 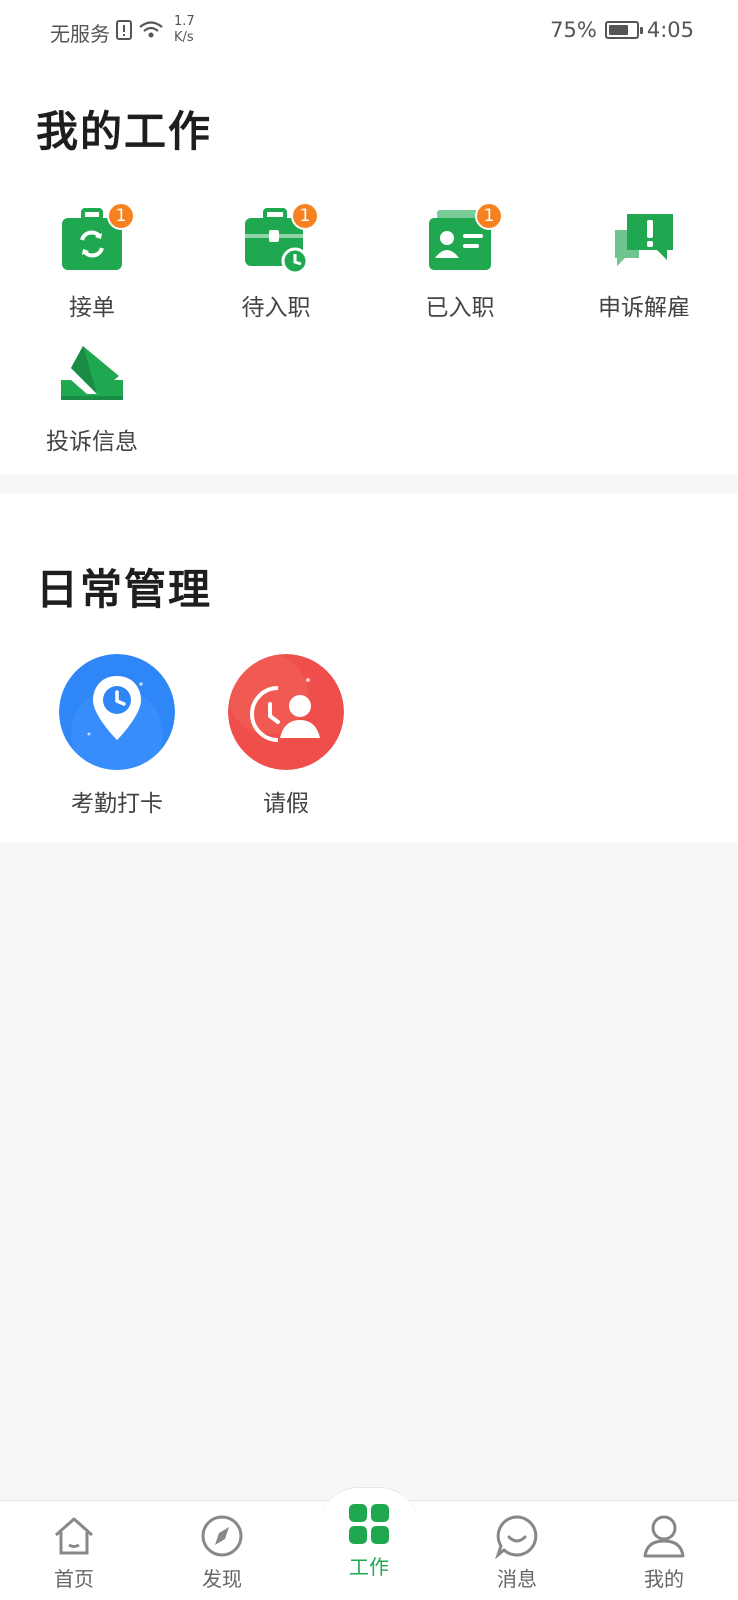 I want to click on clock-person-icon, so click(x=286, y=712).